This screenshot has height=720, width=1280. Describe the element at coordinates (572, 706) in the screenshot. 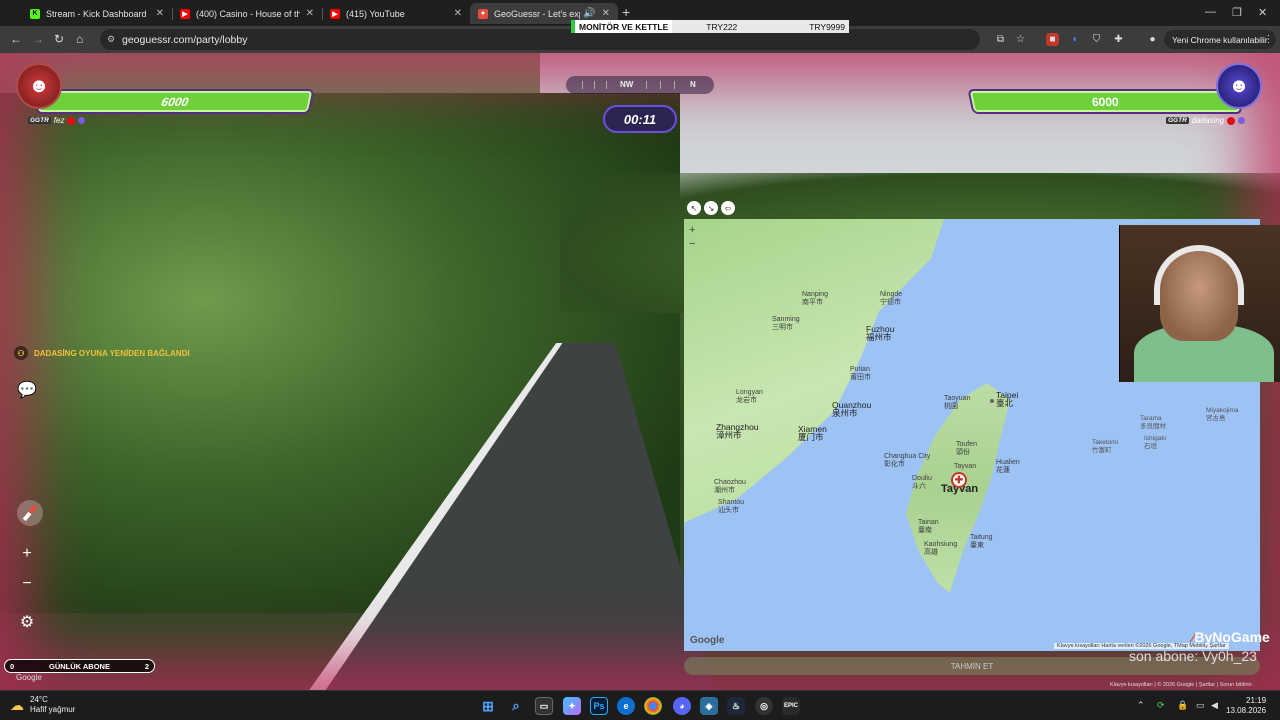

I see `copilot-icon: ✦` at that location.